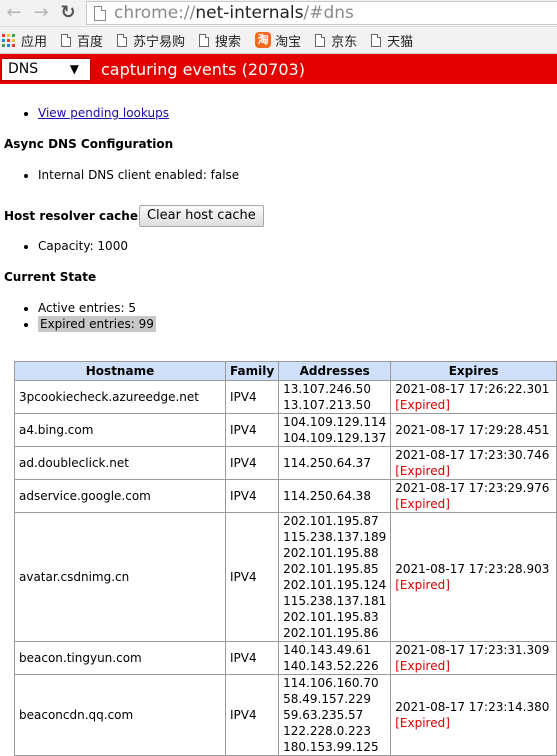 The image size is (557, 756). What do you see at coordinates (327, 389) in the screenshot?
I see `address-line: 13.107.246.50` at bounding box center [327, 389].